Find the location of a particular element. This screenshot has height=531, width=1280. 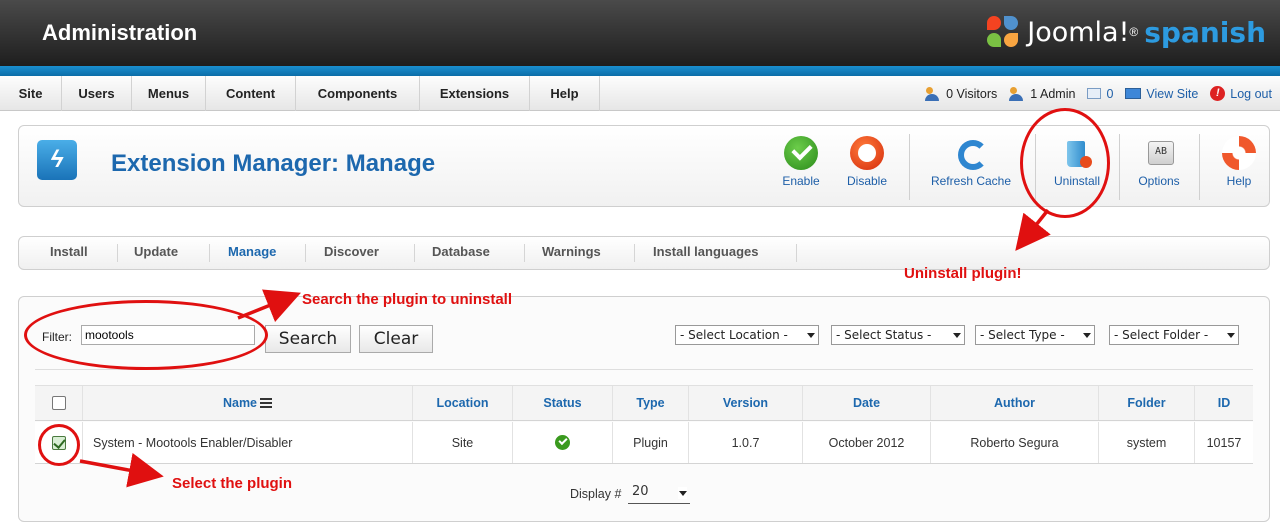

arrow-to-uninstall-note is located at coordinates (1033, 229).